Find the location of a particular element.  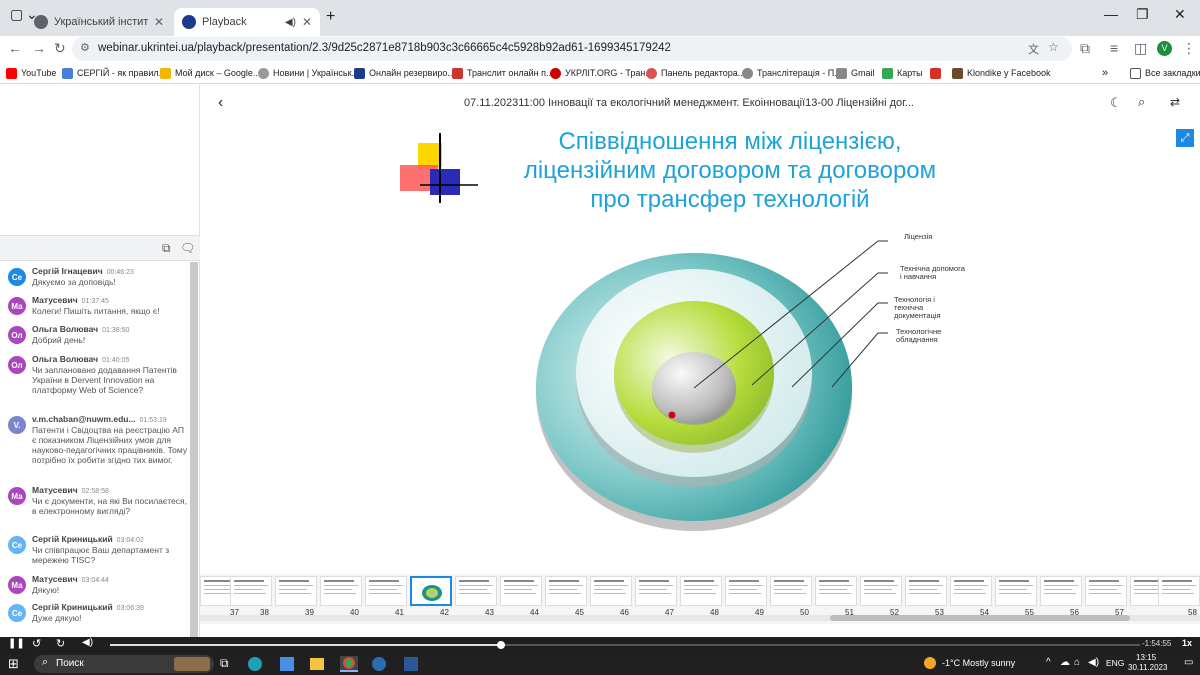

side-panel-icon: ◫ is located at coordinates (1140, 48).